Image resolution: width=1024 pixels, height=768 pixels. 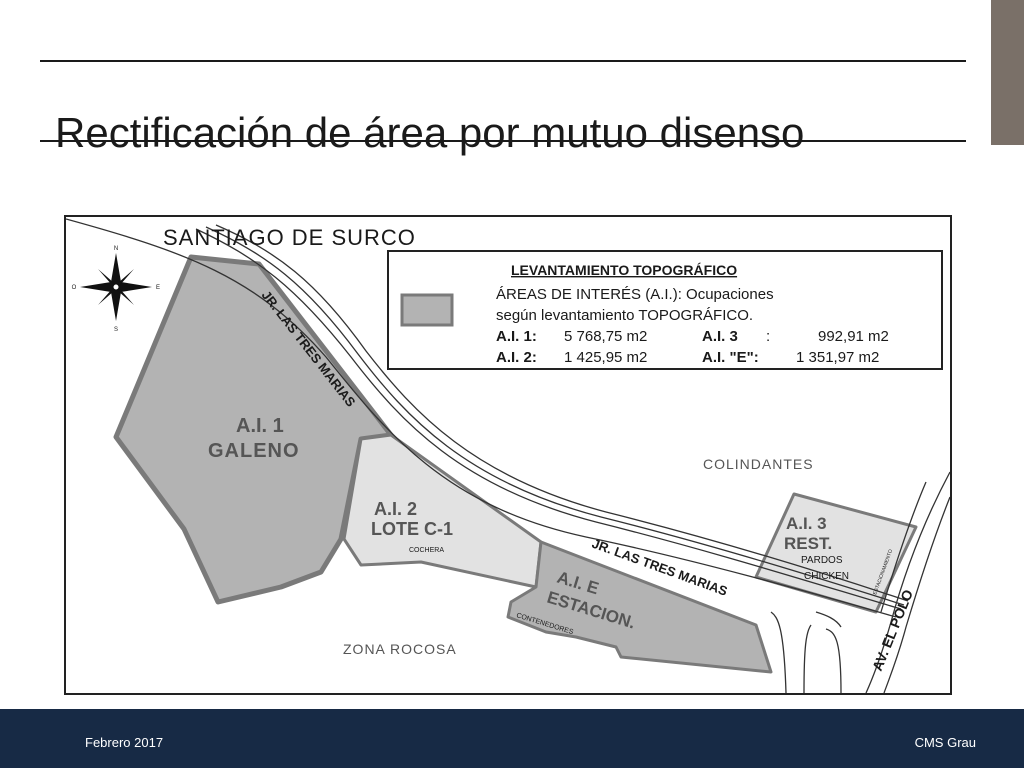 What do you see at coordinates (395, 509) in the screenshot?
I see `area-ai2-name: A.I. 2` at bounding box center [395, 509].